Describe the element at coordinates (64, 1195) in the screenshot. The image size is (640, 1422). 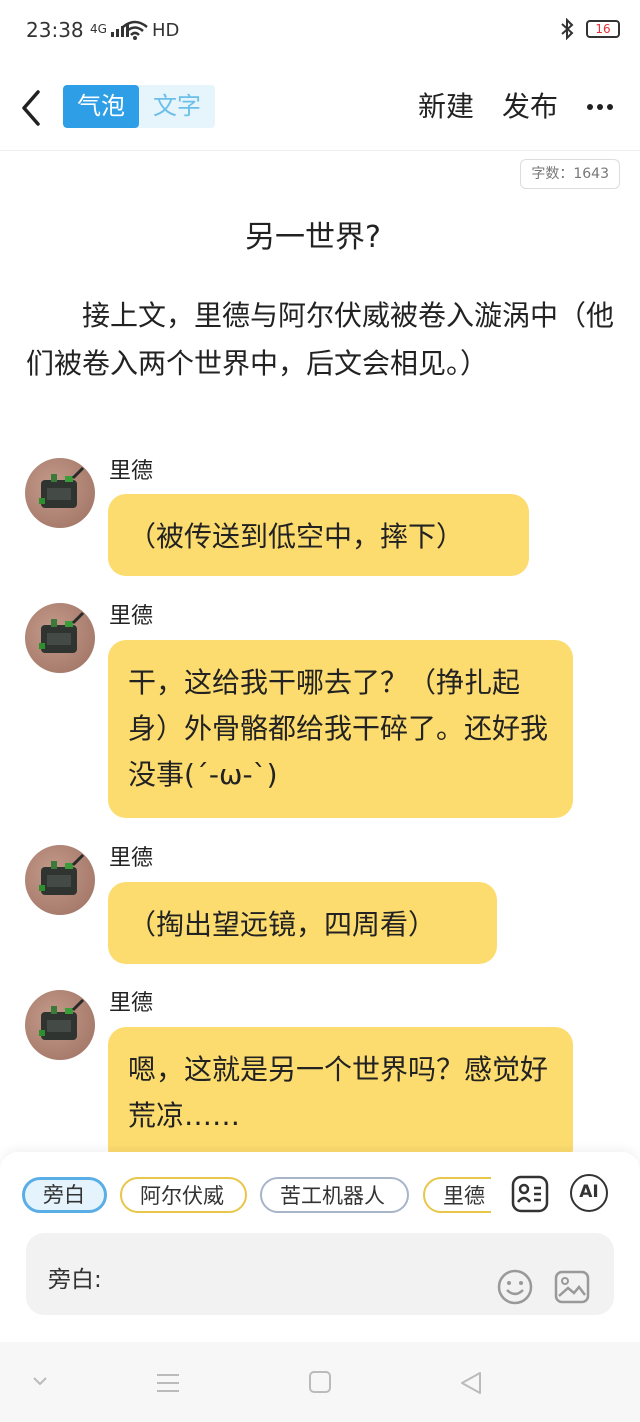
I see `role-chip-narrator: 旁白` at that location.